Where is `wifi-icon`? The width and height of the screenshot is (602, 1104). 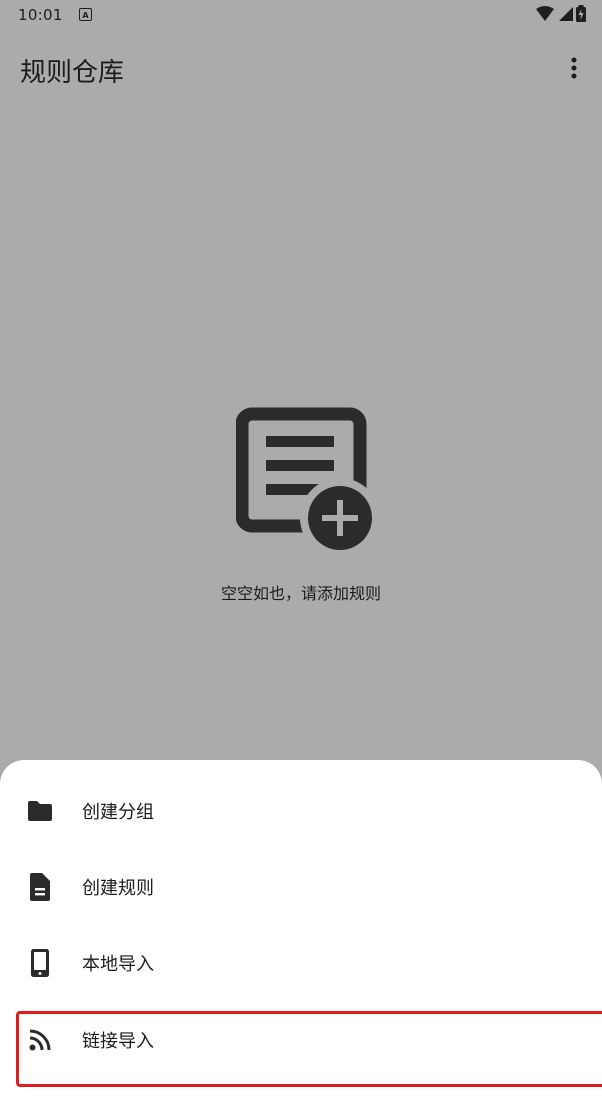
wifi-icon is located at coordinates (545, 13).